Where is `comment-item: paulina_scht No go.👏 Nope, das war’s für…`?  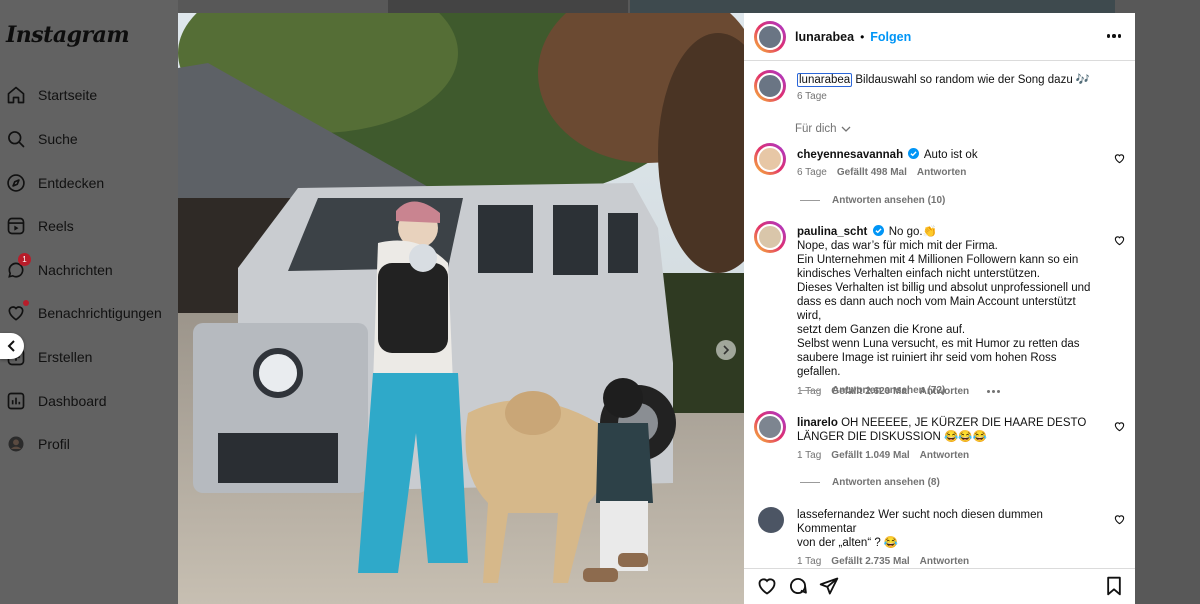
comment-item: paulina_scht No go.👏 Nope, das war’s für… is located at coordinates (944, 309).